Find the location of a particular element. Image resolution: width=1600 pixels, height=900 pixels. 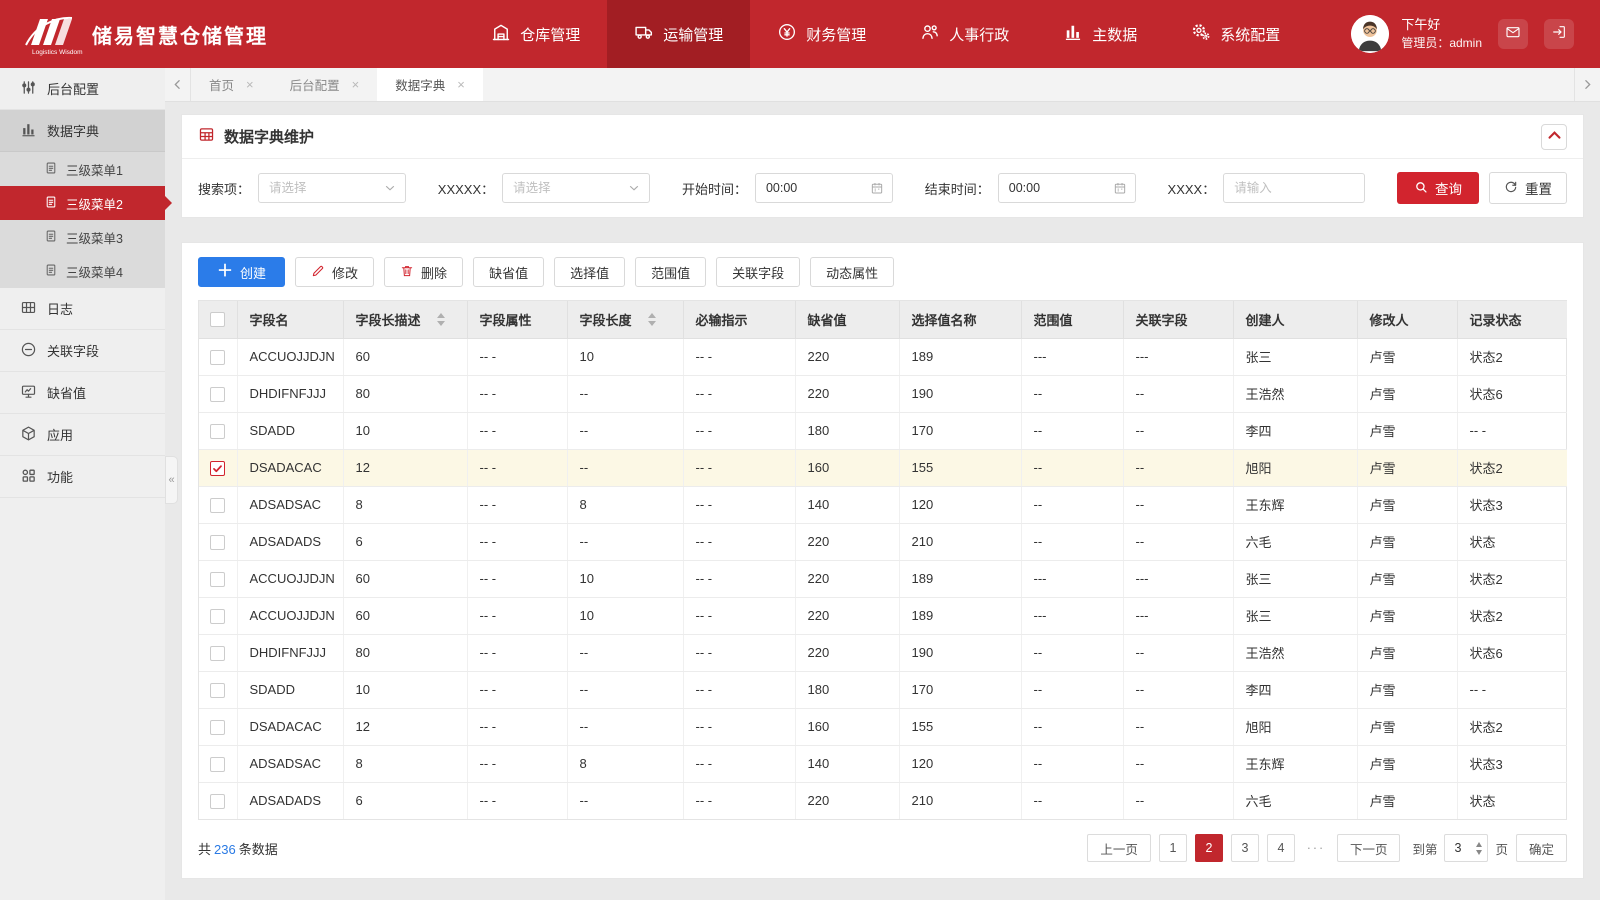

nav-item-system-config: 系统配置 is located at coordinates (1235, 34).